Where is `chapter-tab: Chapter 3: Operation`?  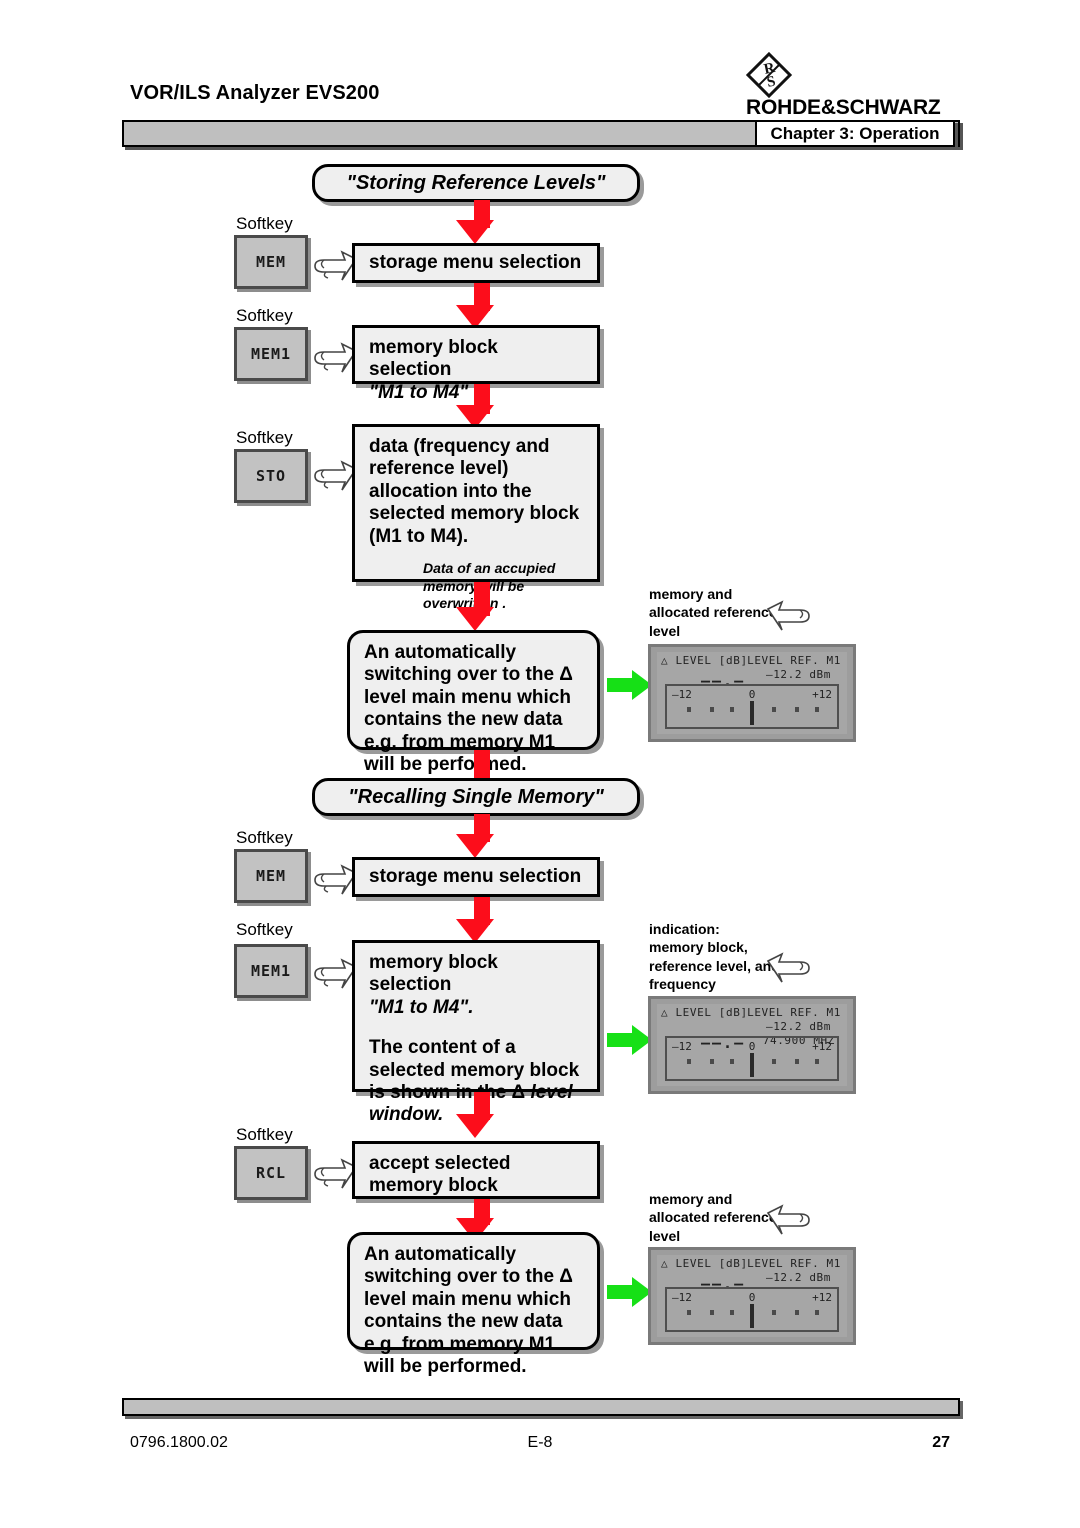
chapter-tab: Chapter 3: Operation is located at coordinates (855, 133).